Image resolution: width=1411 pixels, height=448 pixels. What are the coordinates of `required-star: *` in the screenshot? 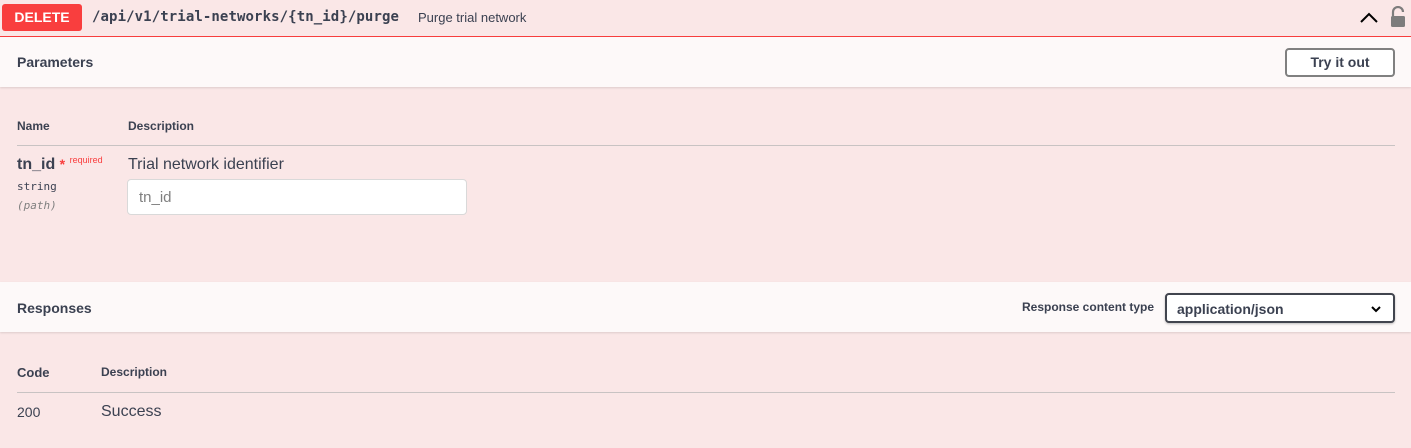 It's located at (62, 164).